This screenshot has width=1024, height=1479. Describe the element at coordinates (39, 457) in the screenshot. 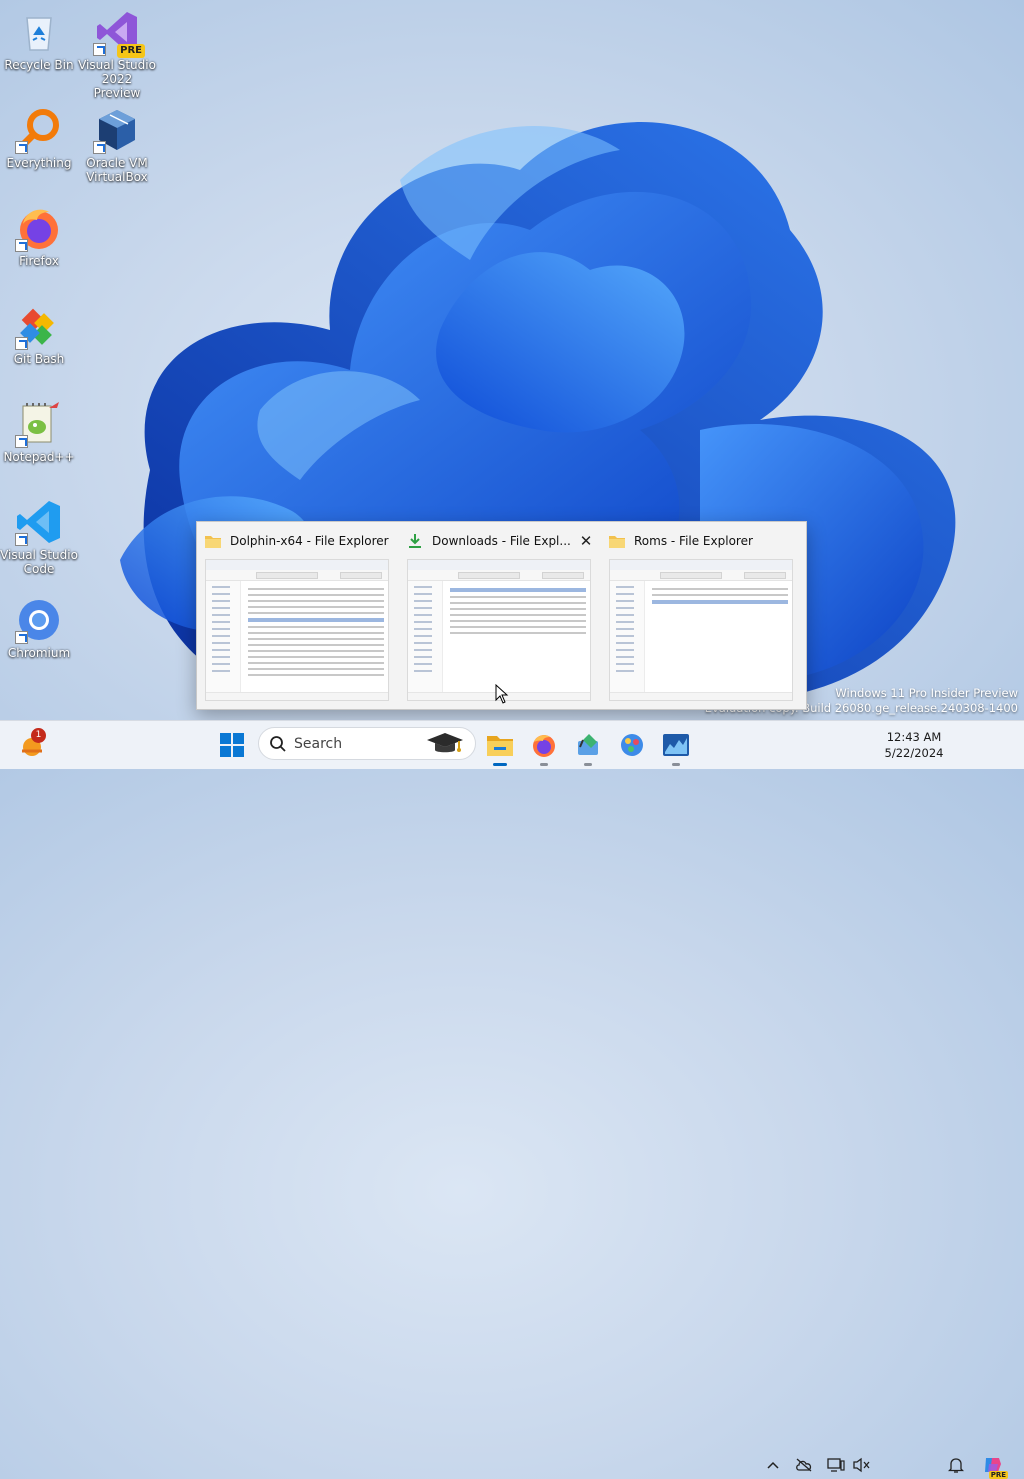

I see `desktop-icon-label: Notepad++` at that location.